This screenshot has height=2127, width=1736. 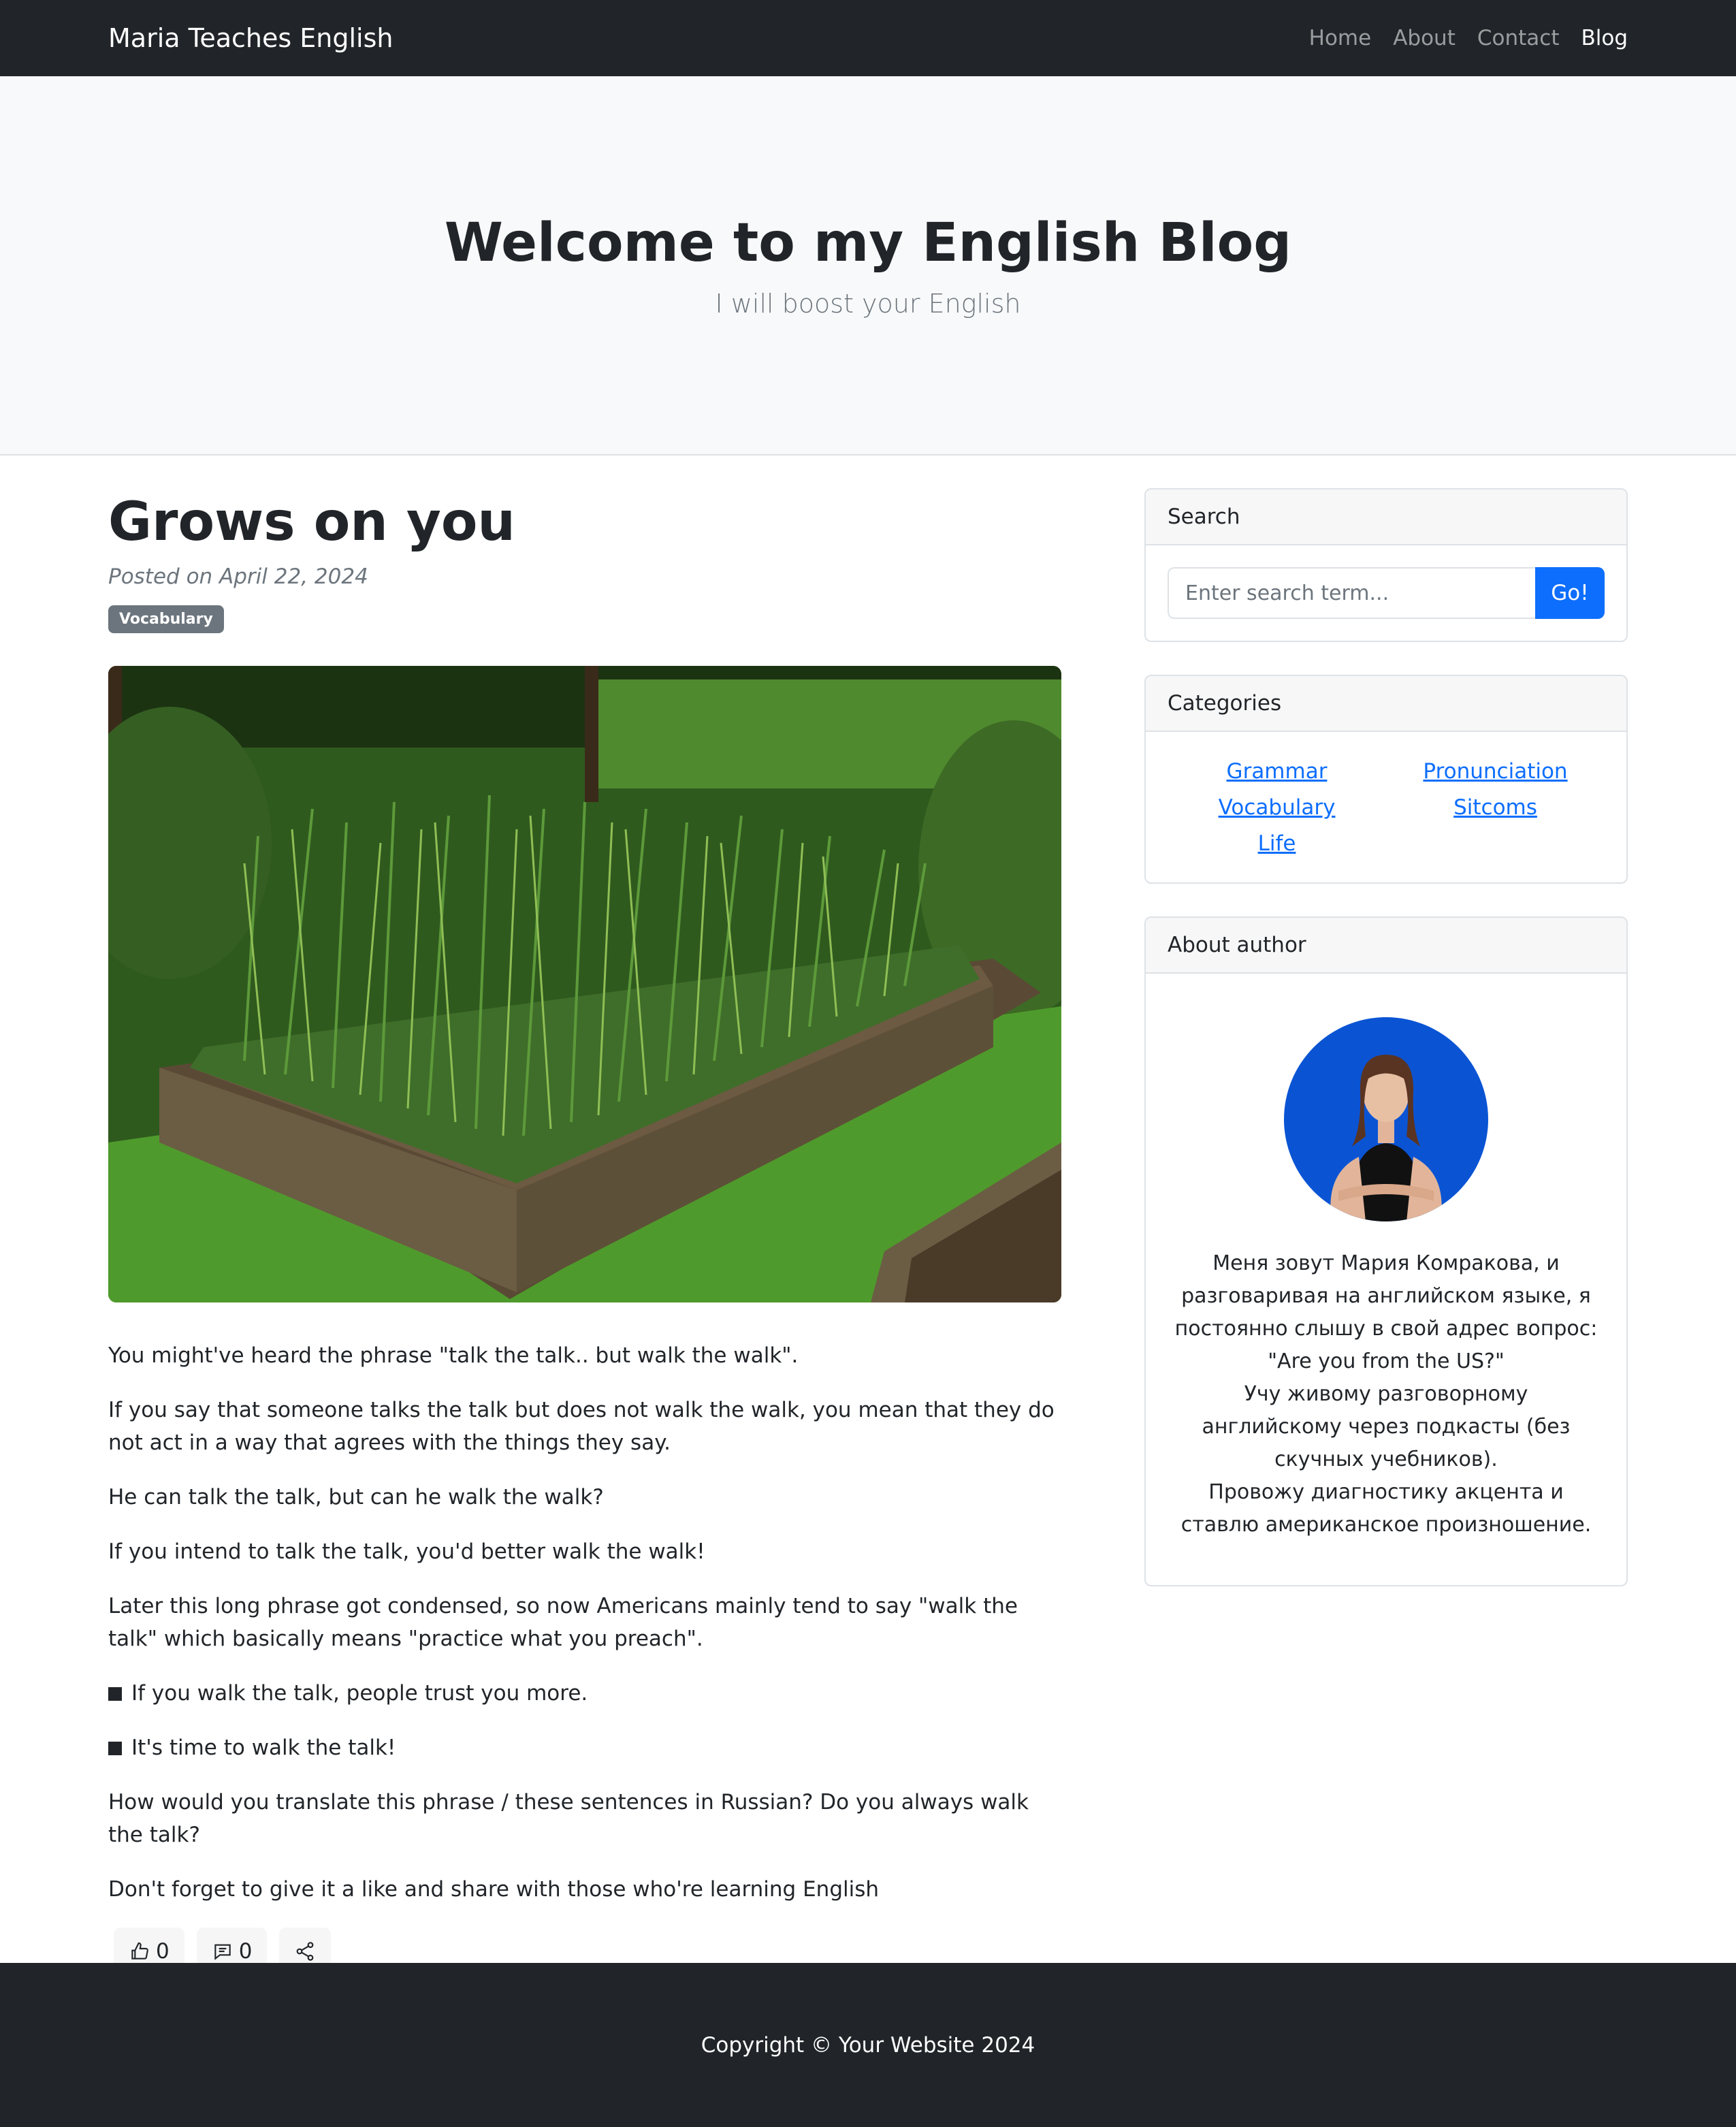 What do you see at coordinates (1386, 704) in the screenshot?
I see `categories-card-header: Categories` at bounding box center [1386, 704].